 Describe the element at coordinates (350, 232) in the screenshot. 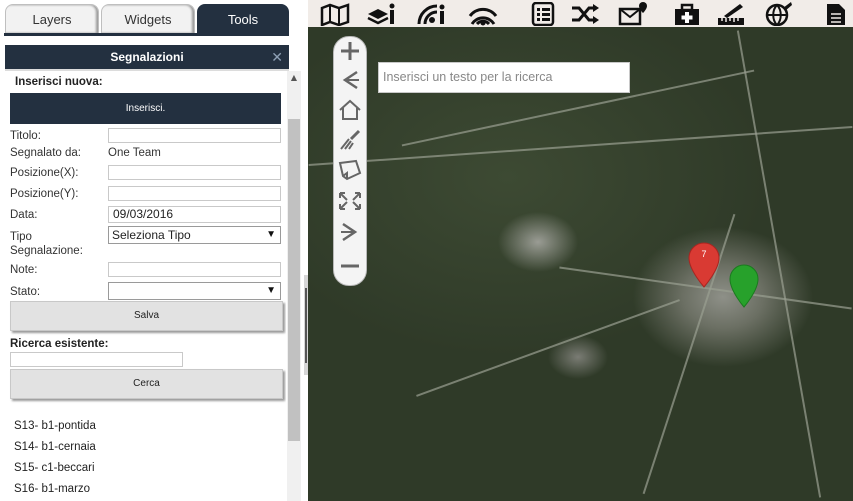

I see `forward-icon` at that location.